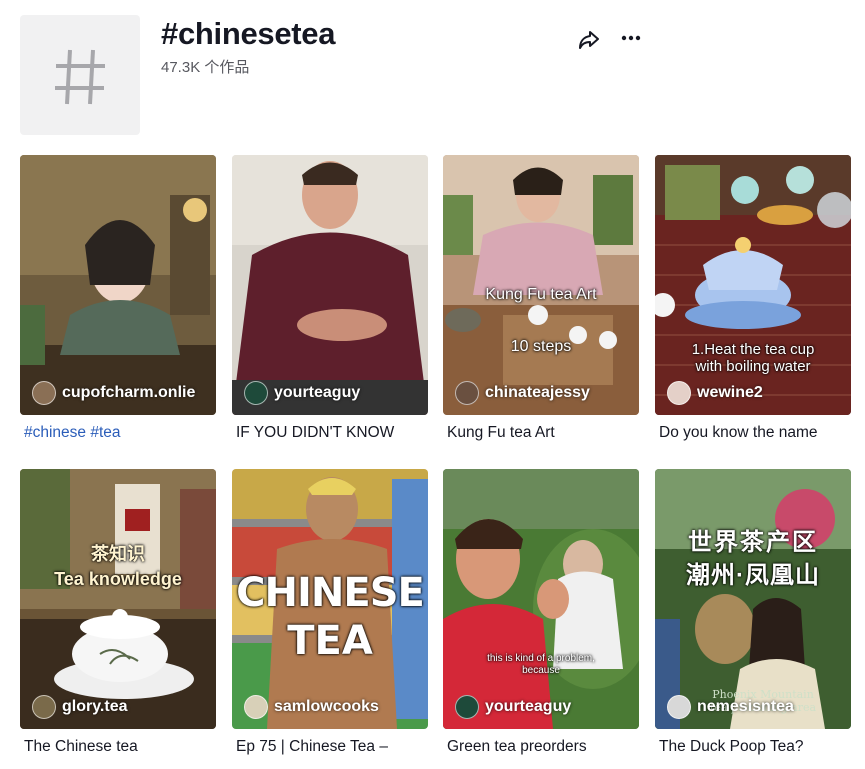  I want to click on author-link: cupofcharm.onlie, so click(113, 393).